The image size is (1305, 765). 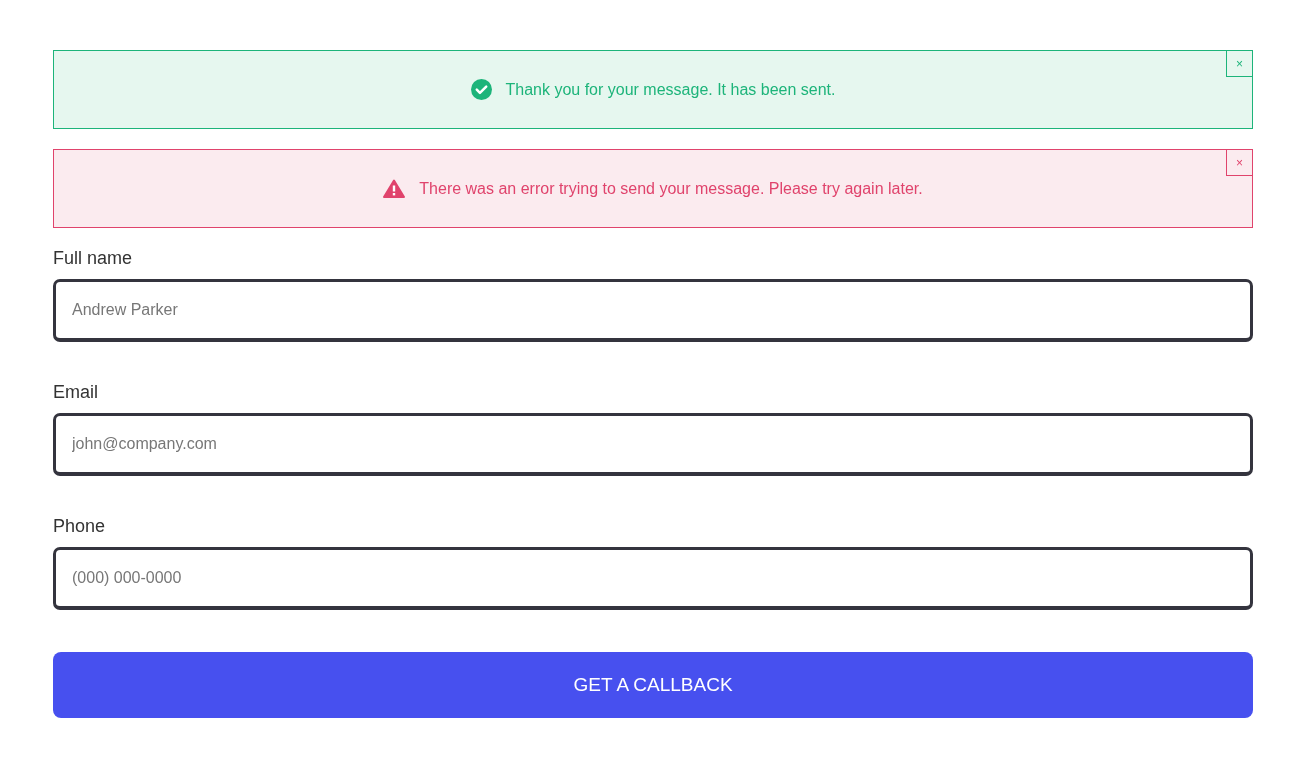 What do you see at coordinates (481, 89) in the screenshot?
I see `check-circle-icon` at bounding box center [481, 89].